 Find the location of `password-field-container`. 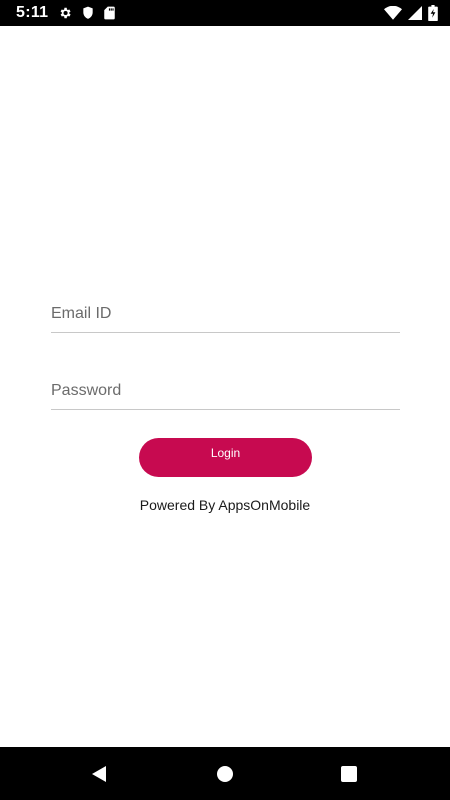

password-field-container is located at coordinates (225, 388).